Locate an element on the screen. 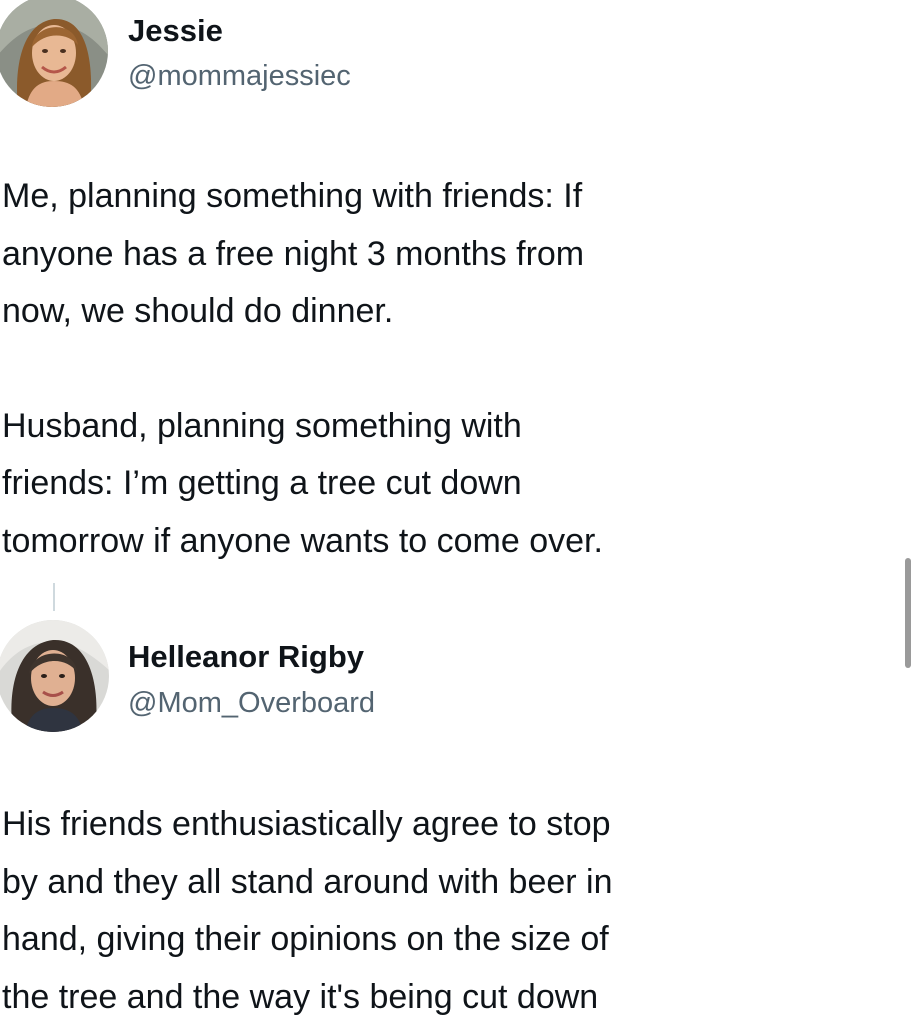  thread-connector-line is located at coordinates (54, 597).